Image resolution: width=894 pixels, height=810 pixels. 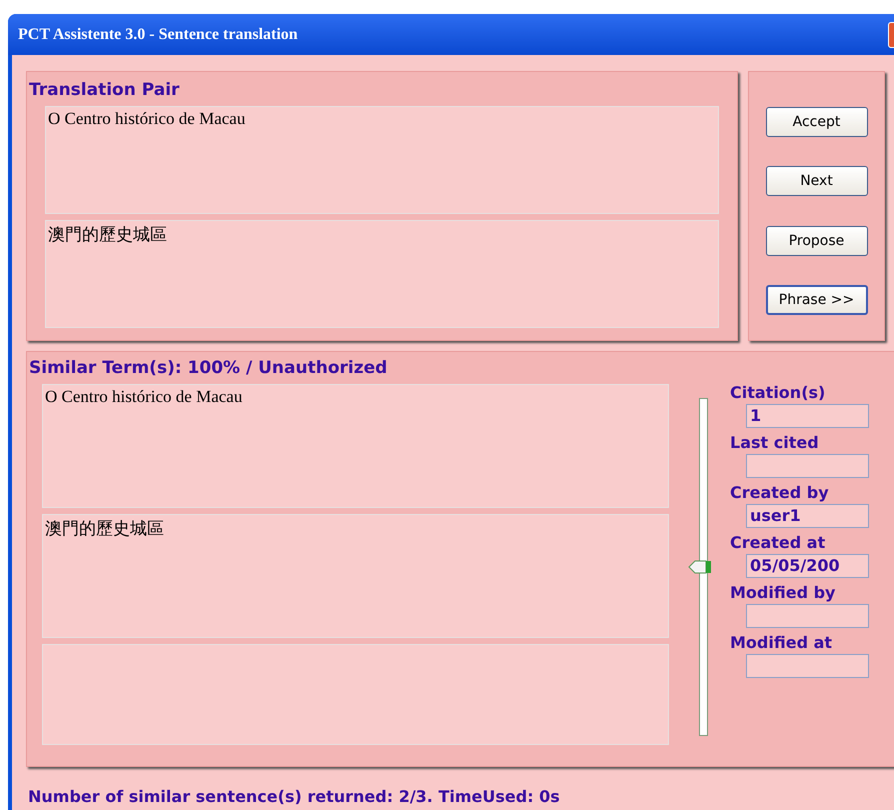 I want to click on panel-heading: Translation Pair, so click(x=104, y=90).